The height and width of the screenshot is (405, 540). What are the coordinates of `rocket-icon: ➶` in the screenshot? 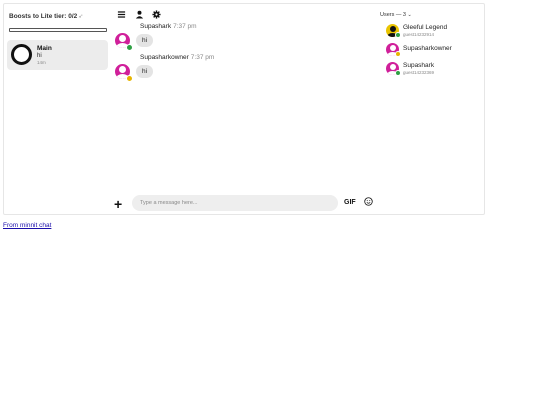 It's located at (81, 17).